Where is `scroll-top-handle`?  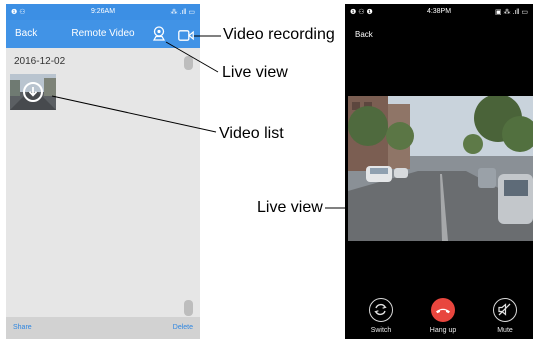
scroll-top-handle is located at coordinates (188, 63).